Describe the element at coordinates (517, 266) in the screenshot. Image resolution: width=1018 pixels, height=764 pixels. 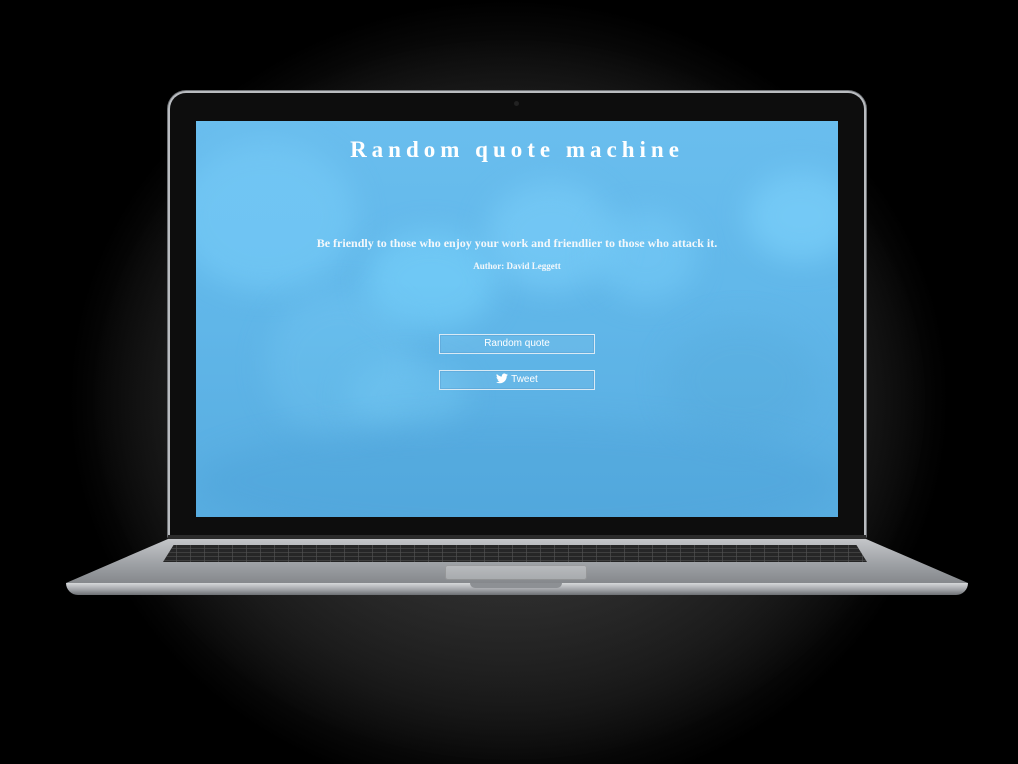
I see `quote-author: Author: David Leggett` at that location.